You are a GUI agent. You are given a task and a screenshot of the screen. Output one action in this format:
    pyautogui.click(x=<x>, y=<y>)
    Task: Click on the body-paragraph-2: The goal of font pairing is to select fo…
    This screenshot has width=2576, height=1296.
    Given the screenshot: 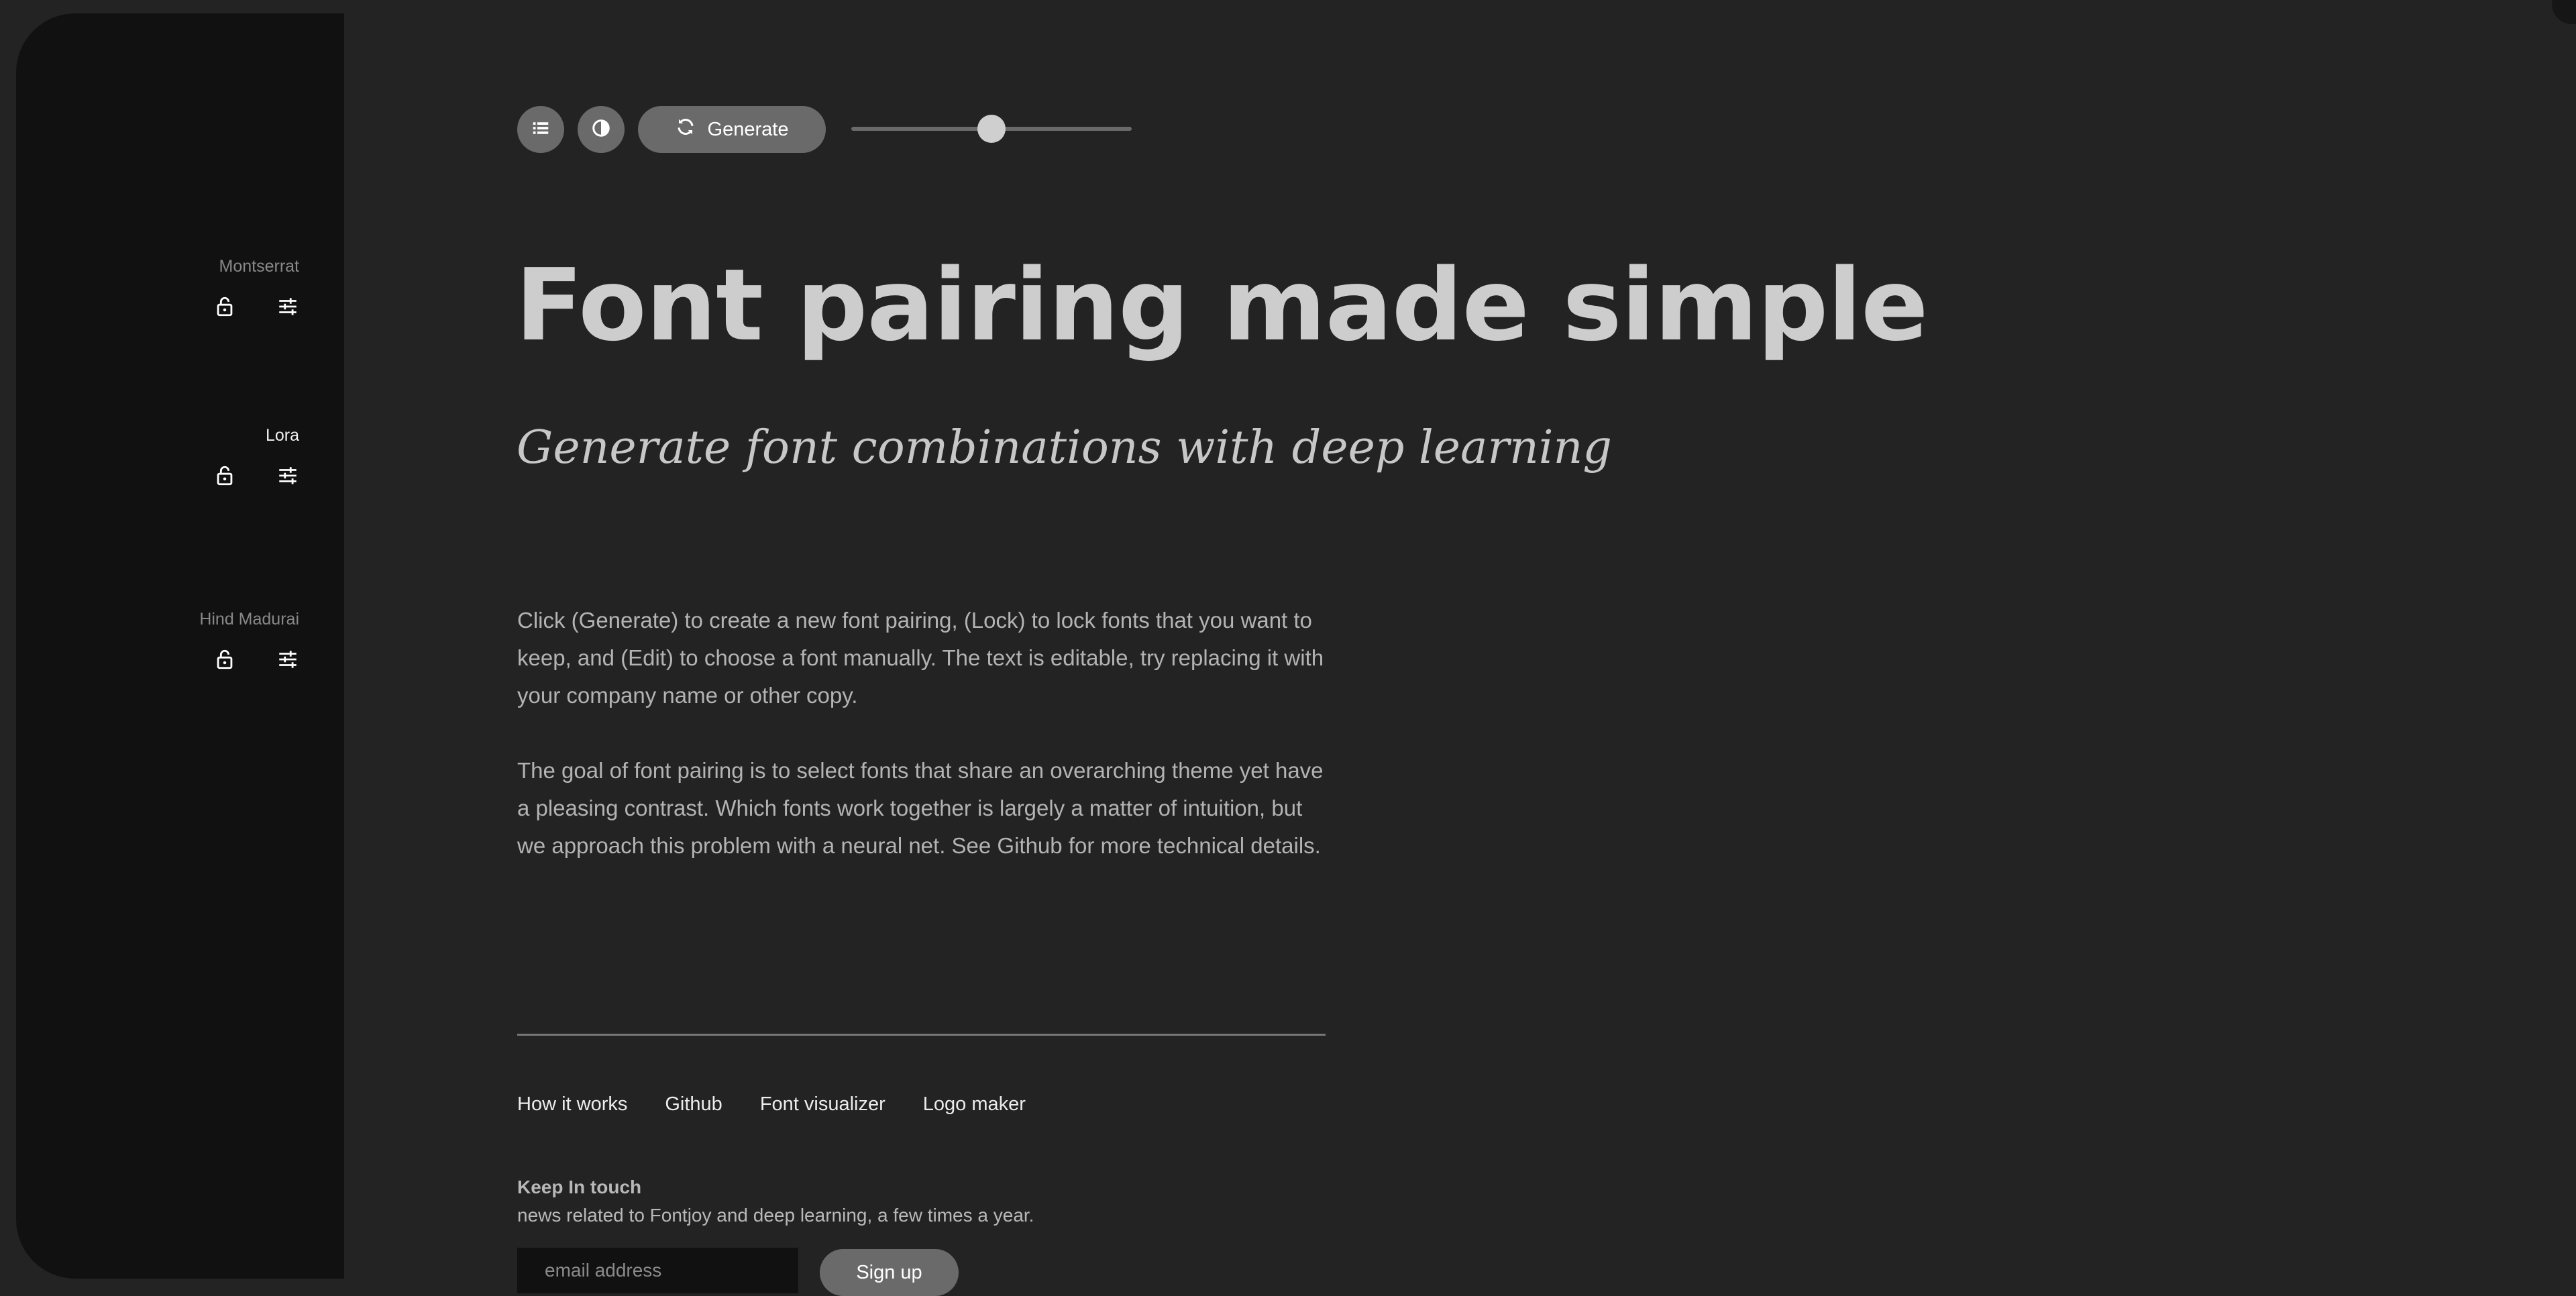 What is the action you would take?
    pyautogui.click(x=926, y=809)
    